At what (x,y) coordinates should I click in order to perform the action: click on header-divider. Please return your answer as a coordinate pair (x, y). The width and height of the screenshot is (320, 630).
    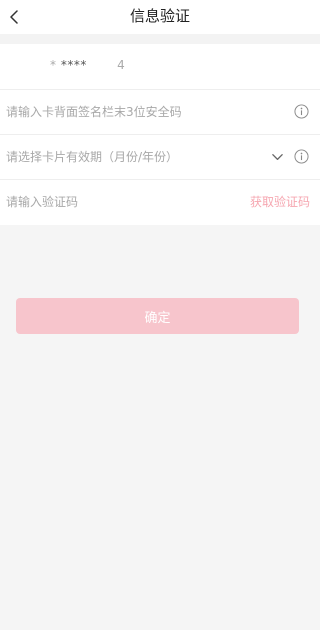
    Looking at the image, I should click on (160, 39).